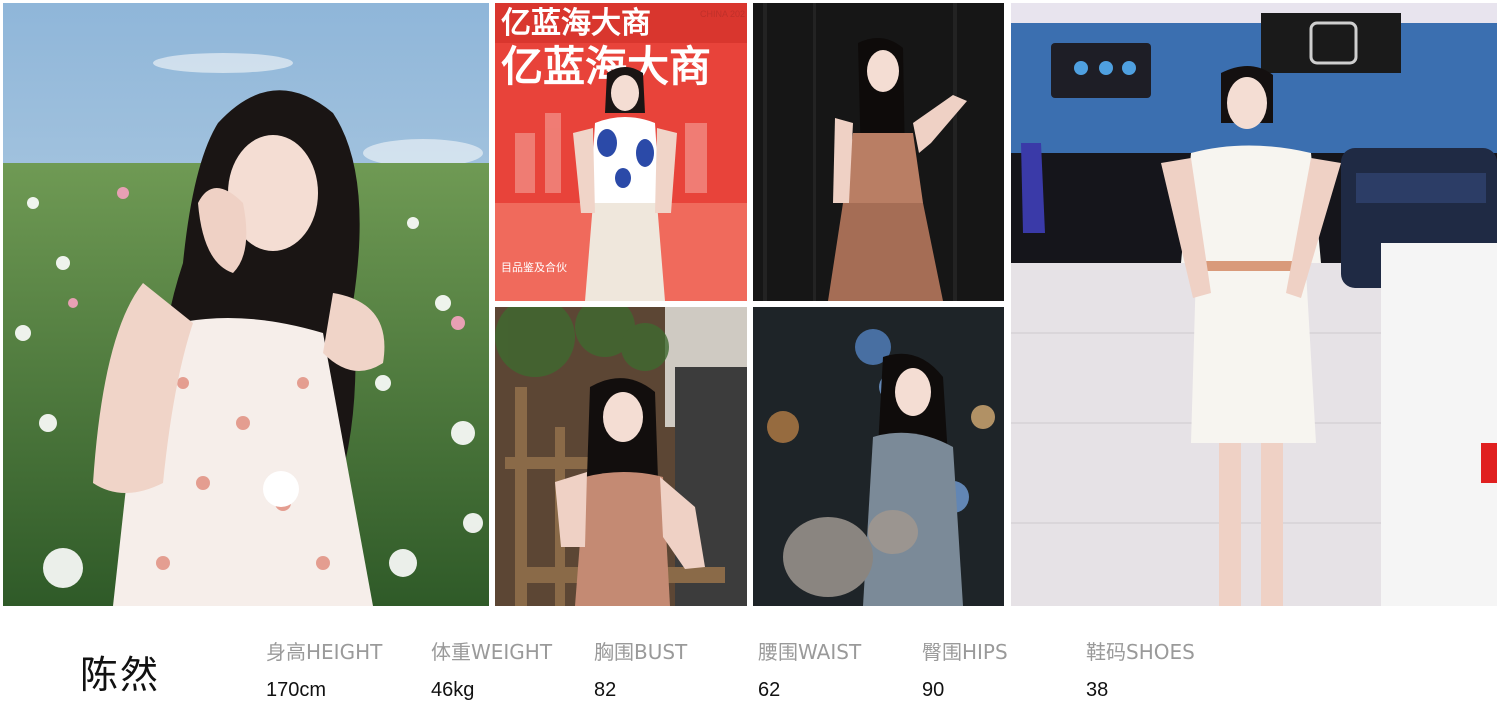 The height and width of the screenshot is (727, 1500). I want to click on portrait-event-backdrop-photo: 亿蓝海大商 亿蓝海大商 CHINA 202 目品鉴及合伙, so click(621, 152).